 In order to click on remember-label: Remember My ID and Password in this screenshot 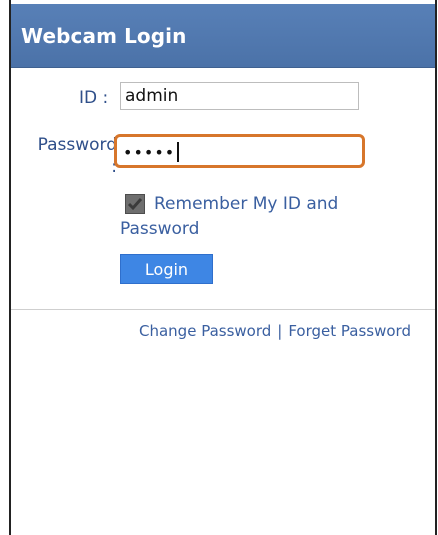, I will do `click(250, 217)`.